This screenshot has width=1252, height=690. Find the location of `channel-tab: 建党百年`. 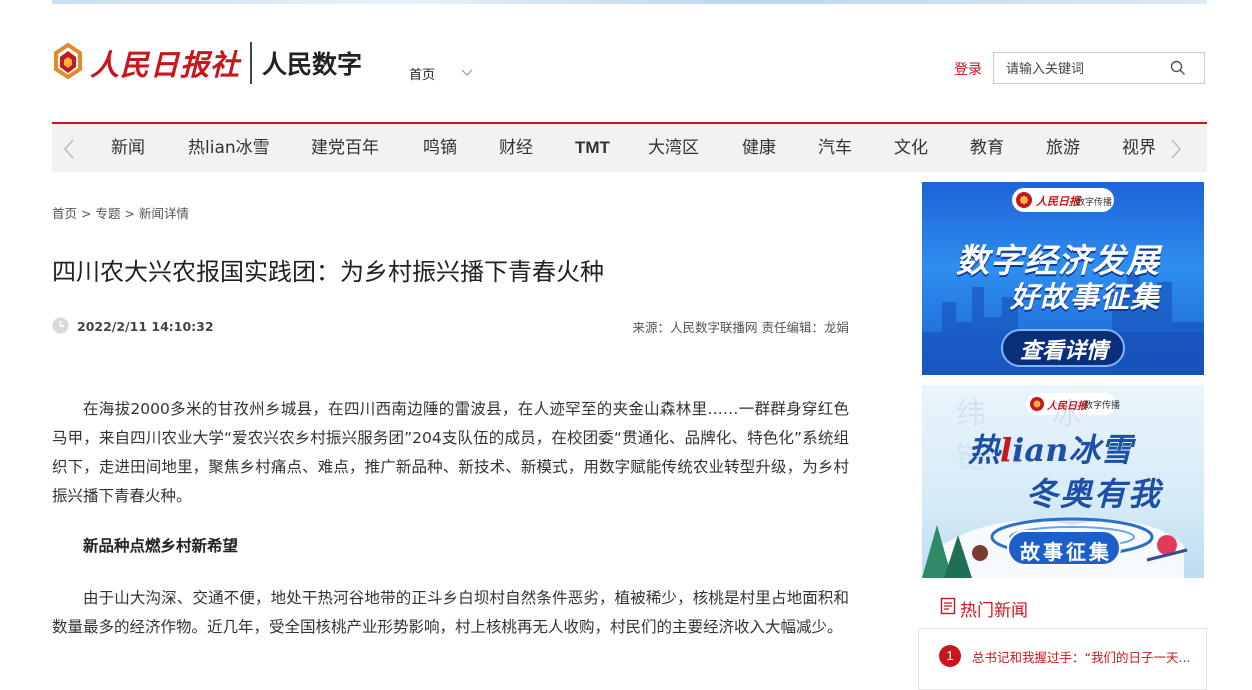

channel-tab: 建党百年 is located at coordinates (345, 148).